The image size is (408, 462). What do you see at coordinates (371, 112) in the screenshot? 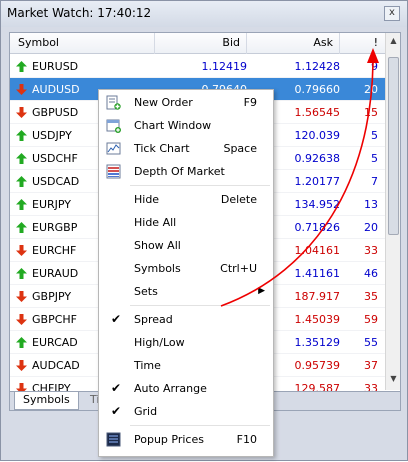
I see `spread-cell: 15` at bounding box center [371, 112].